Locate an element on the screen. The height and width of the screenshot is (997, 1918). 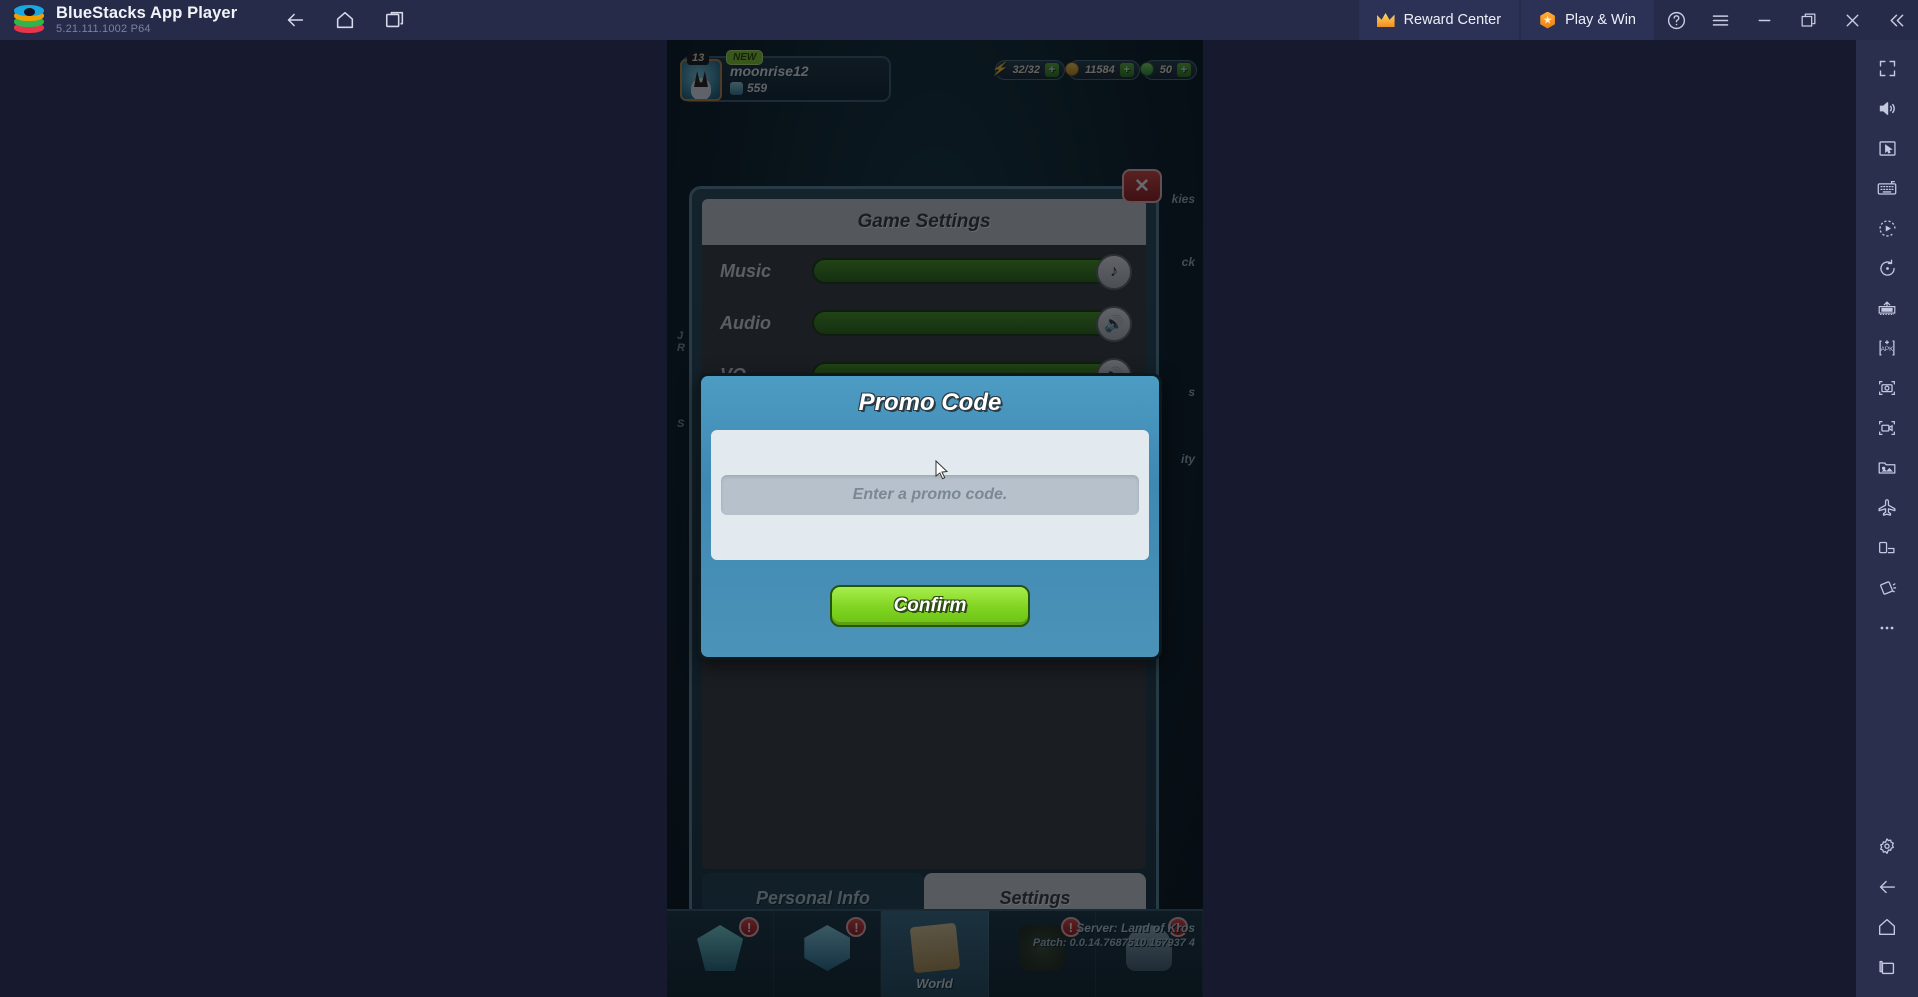
settings-tabs: Personal Info Settings is located at coordinates (924, 898).